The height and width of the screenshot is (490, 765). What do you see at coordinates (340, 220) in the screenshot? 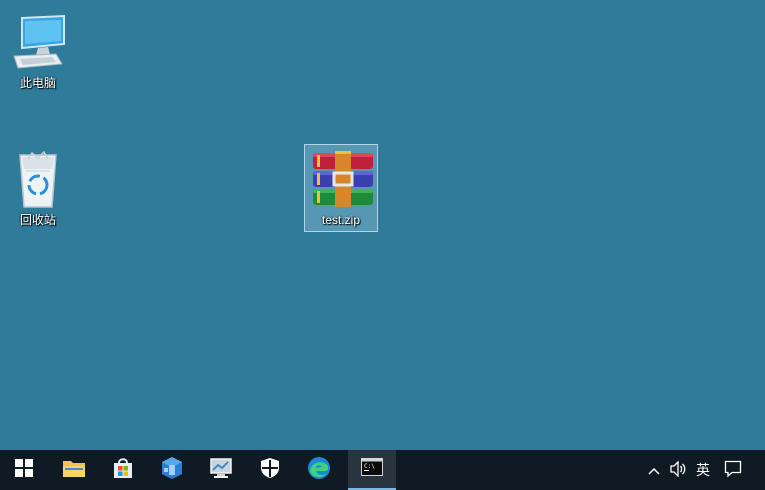
I see `desktop-icon-label: test.zip` at bounding box center [340, 220].